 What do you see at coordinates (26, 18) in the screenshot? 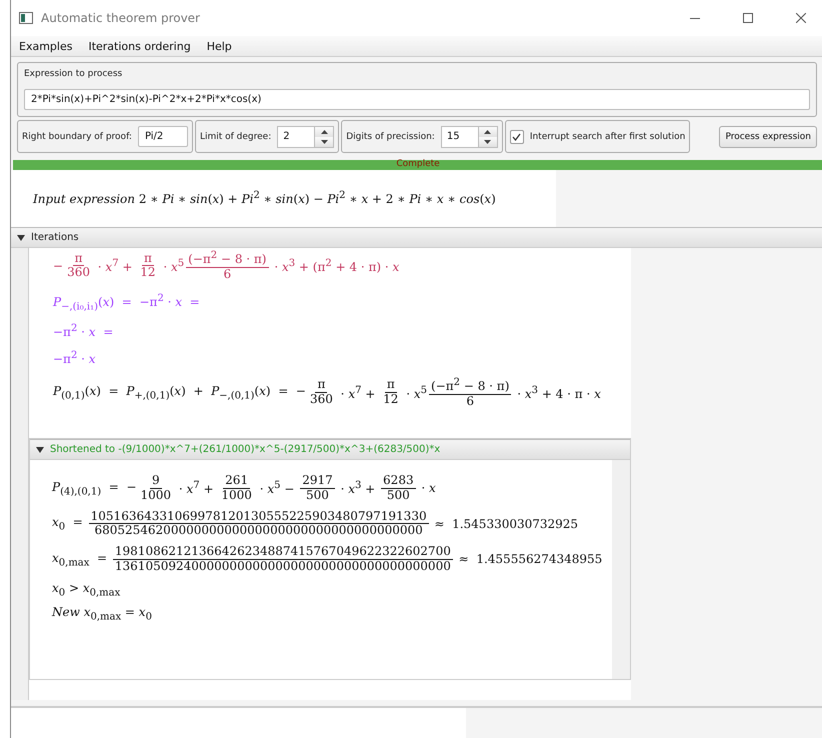
I see `app-icon` at bounding box center [26, 18].